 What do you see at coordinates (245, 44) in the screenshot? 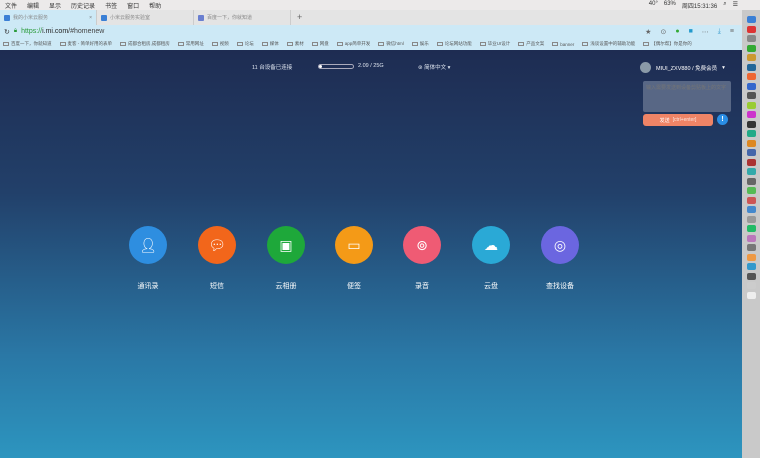
I see `bookmark-item: 论坛` at bounding box center [245, 44].